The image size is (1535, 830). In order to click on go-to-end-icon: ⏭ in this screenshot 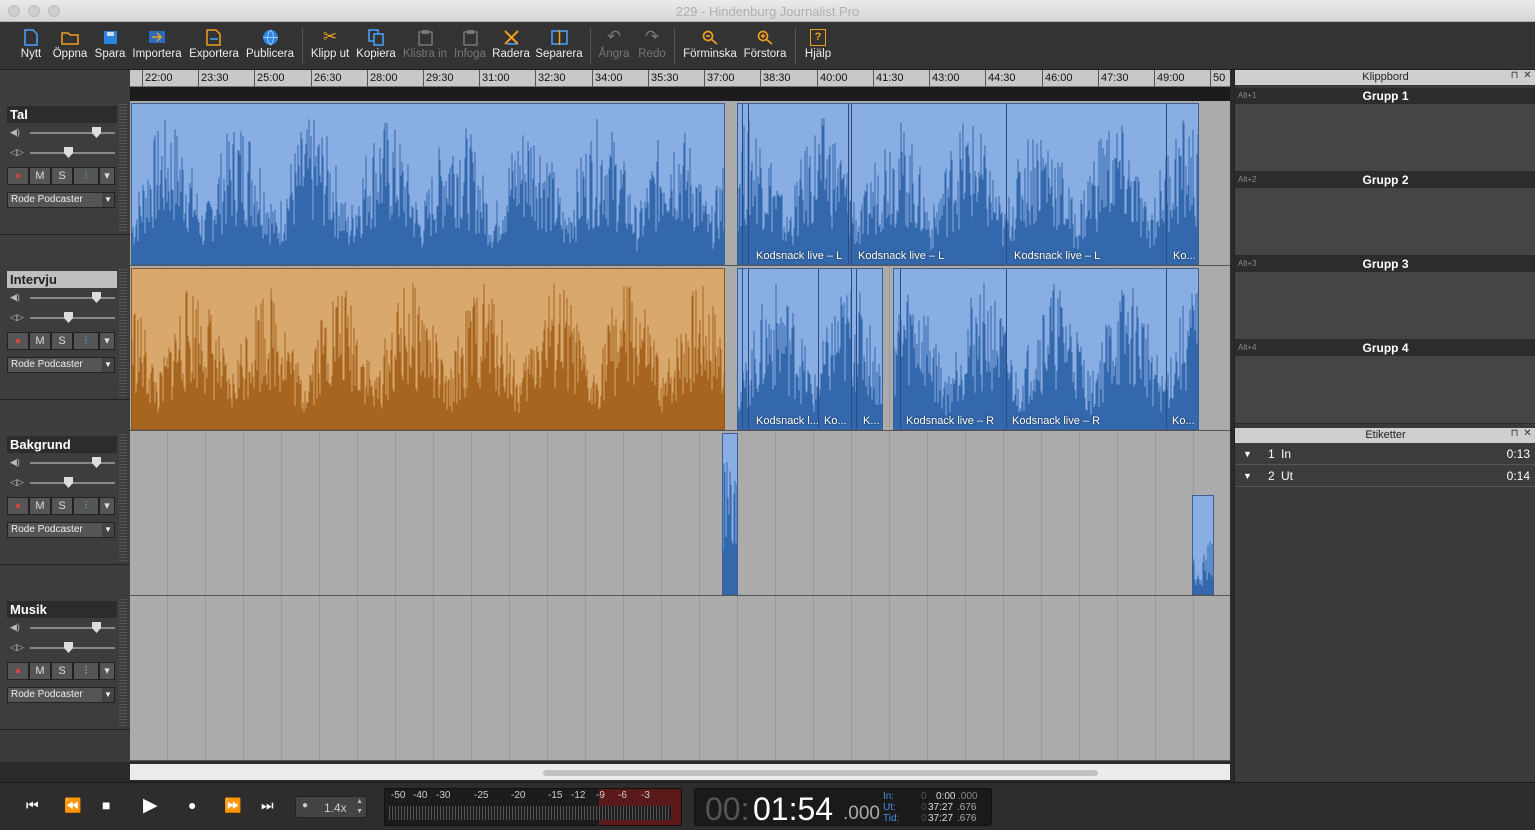, I will do `click(267, 805)`.